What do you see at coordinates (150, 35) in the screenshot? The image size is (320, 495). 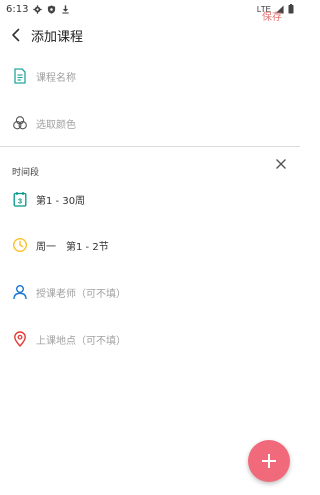 I see `toolbar: 添加课程` at bounding box center [150, 35].